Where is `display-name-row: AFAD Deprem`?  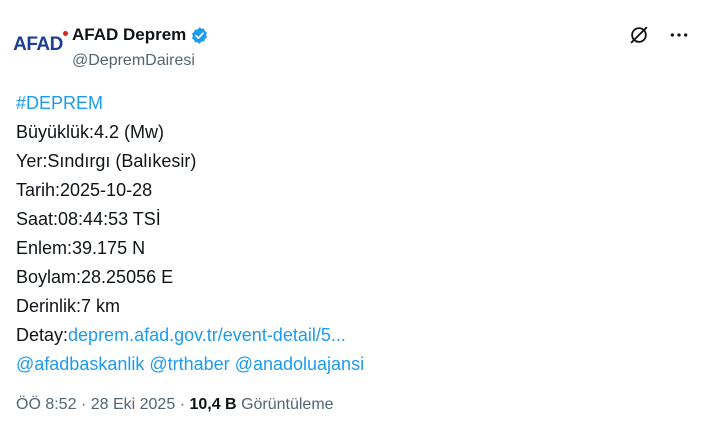
display-name-row: AFAD Deprem is located at coordinates (140, 35).